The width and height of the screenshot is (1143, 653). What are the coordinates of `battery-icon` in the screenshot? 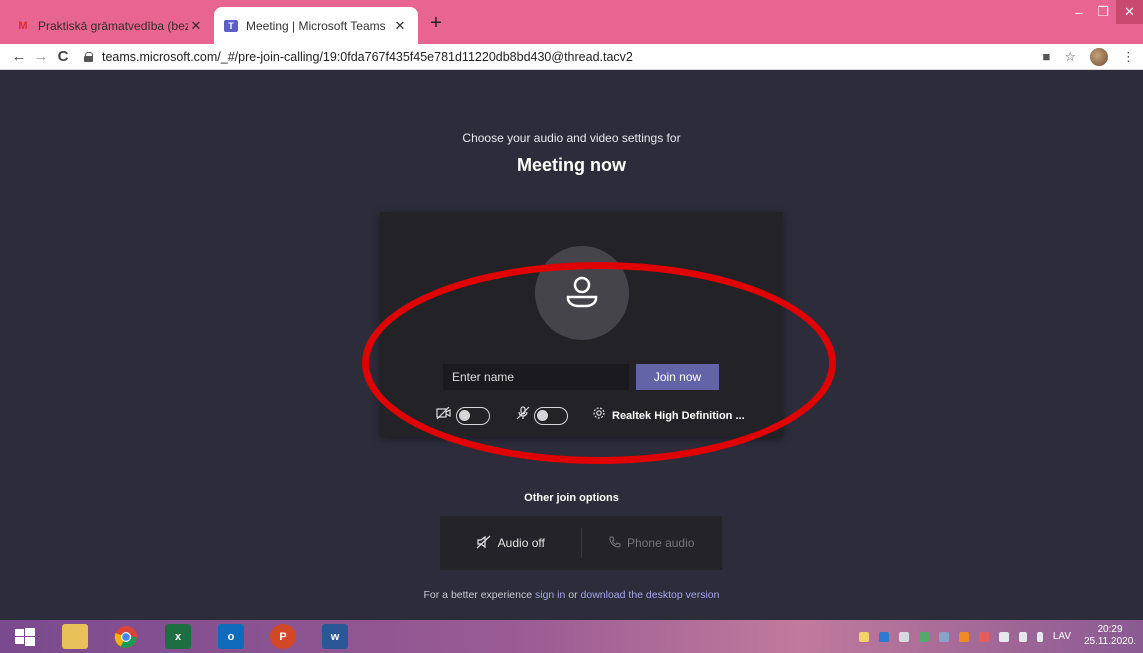 It's located at (1003, 636).